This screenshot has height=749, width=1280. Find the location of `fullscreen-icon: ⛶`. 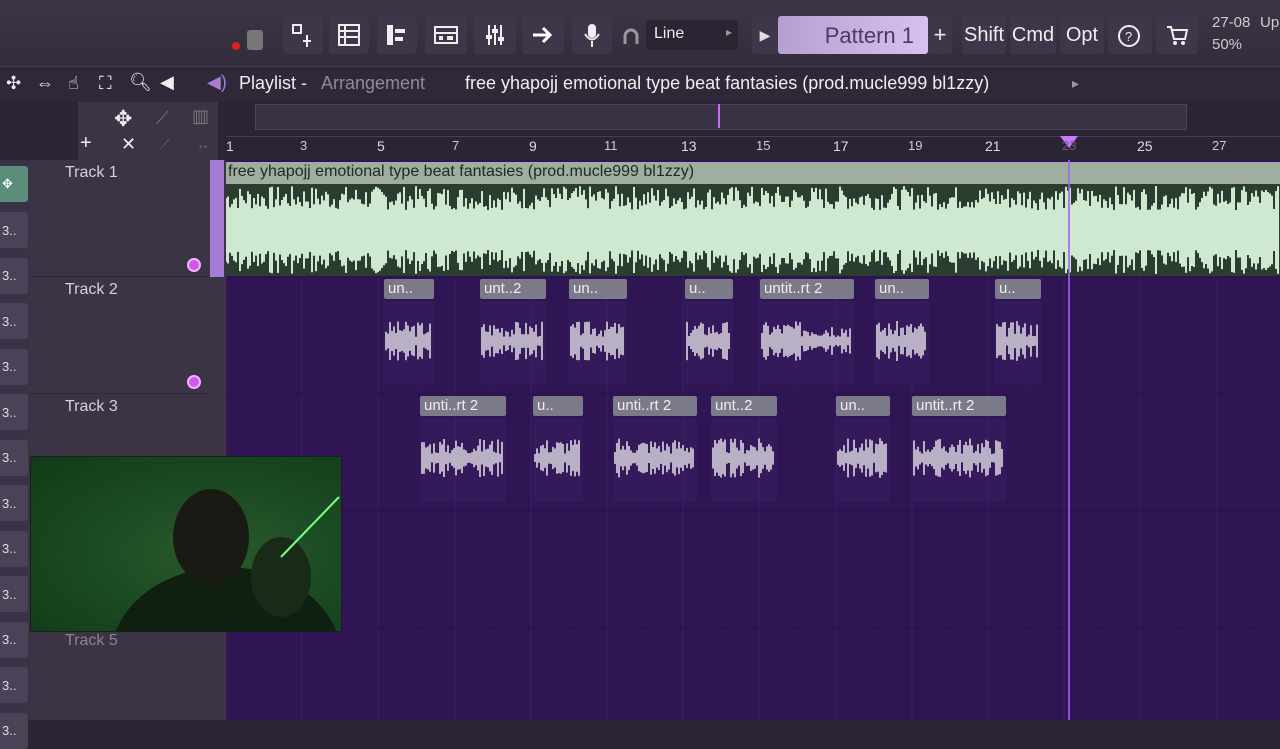

fullscreen-icon: ⛶ is located at coordinates (105, 83).